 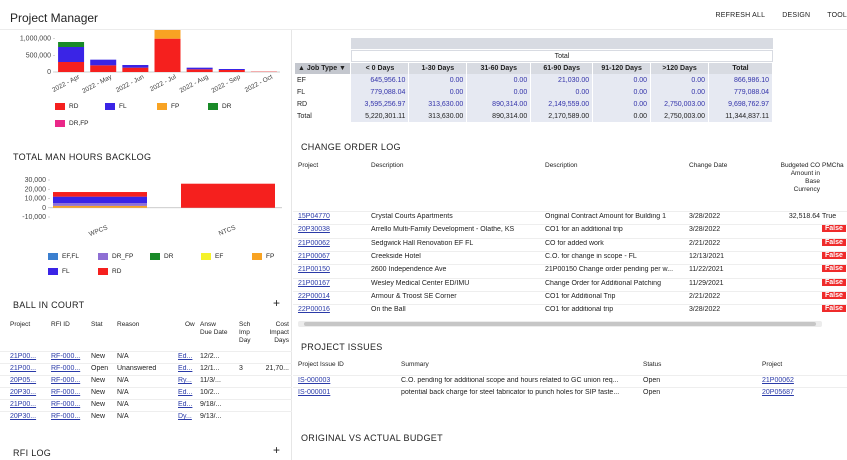 What do you see at coordinates (323, 68) in the screenshot?
I see `pivot-col-job-type: ▲ Job Type ▼` at bounding box center [323, 68].